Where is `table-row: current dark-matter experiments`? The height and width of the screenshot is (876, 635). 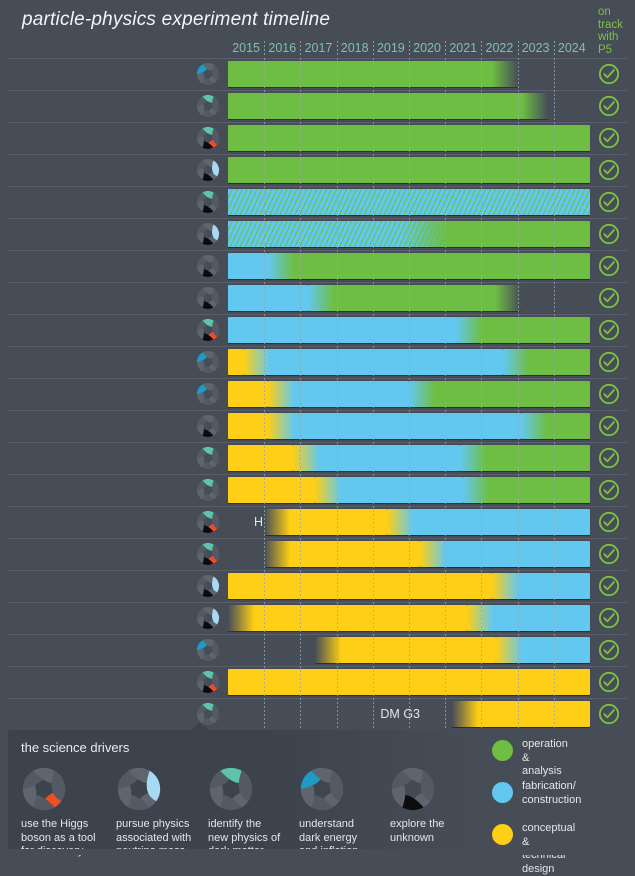
table-row: current dark-matter experiments is located at coordinates (317, 106).